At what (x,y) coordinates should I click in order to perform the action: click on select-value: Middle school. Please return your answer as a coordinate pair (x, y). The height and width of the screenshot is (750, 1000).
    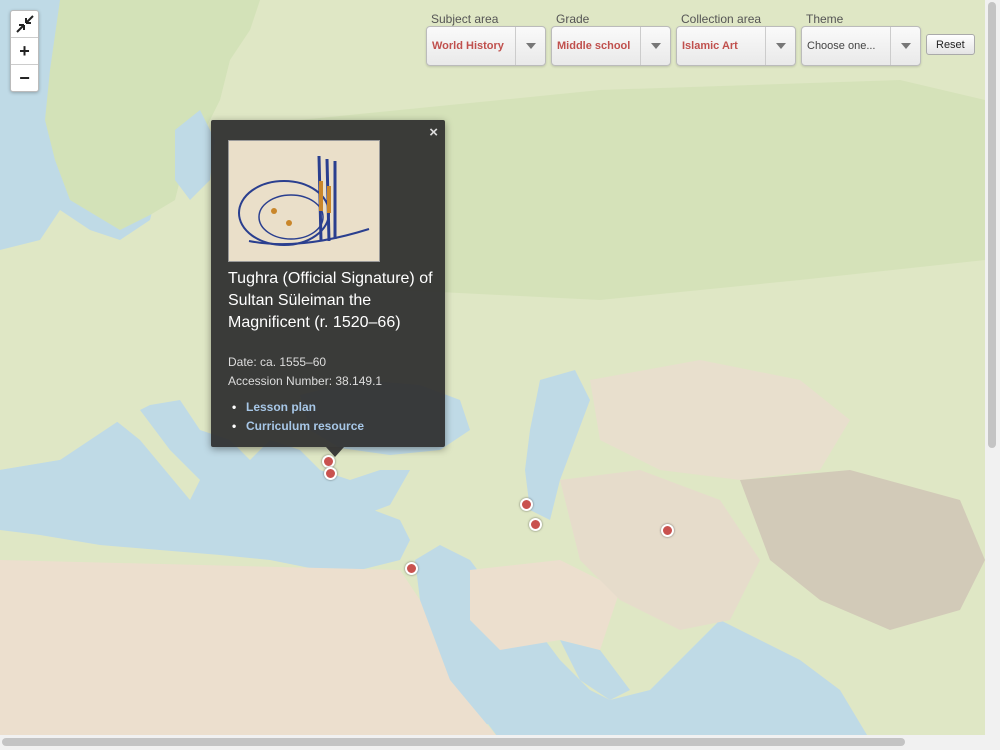
    Looking at the image, I should click on (594, 46).